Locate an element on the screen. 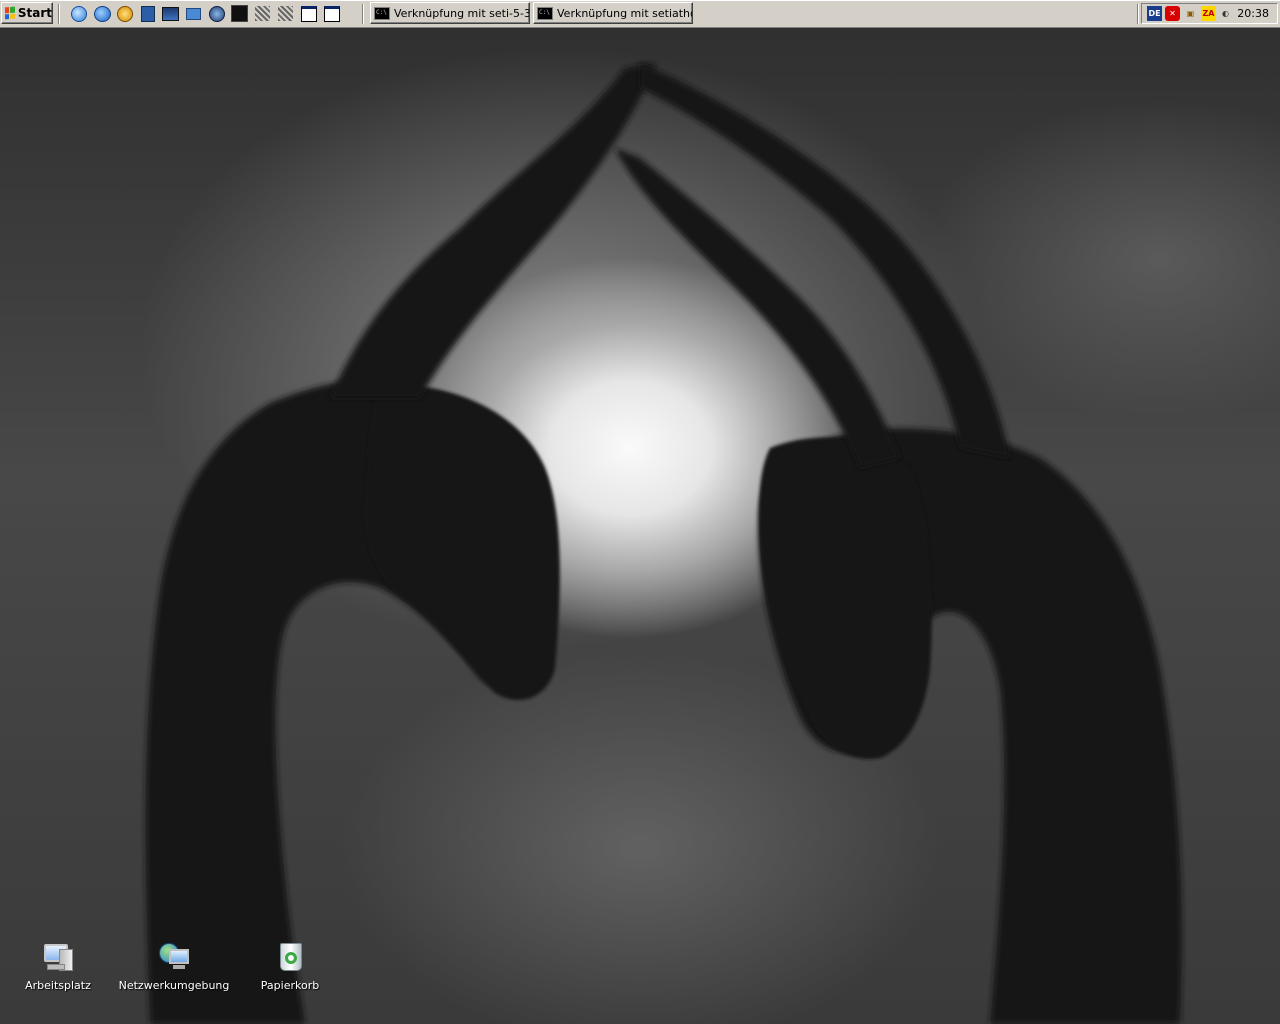  zonealarm-icon: ZA is located at coordinates (1208, 13).